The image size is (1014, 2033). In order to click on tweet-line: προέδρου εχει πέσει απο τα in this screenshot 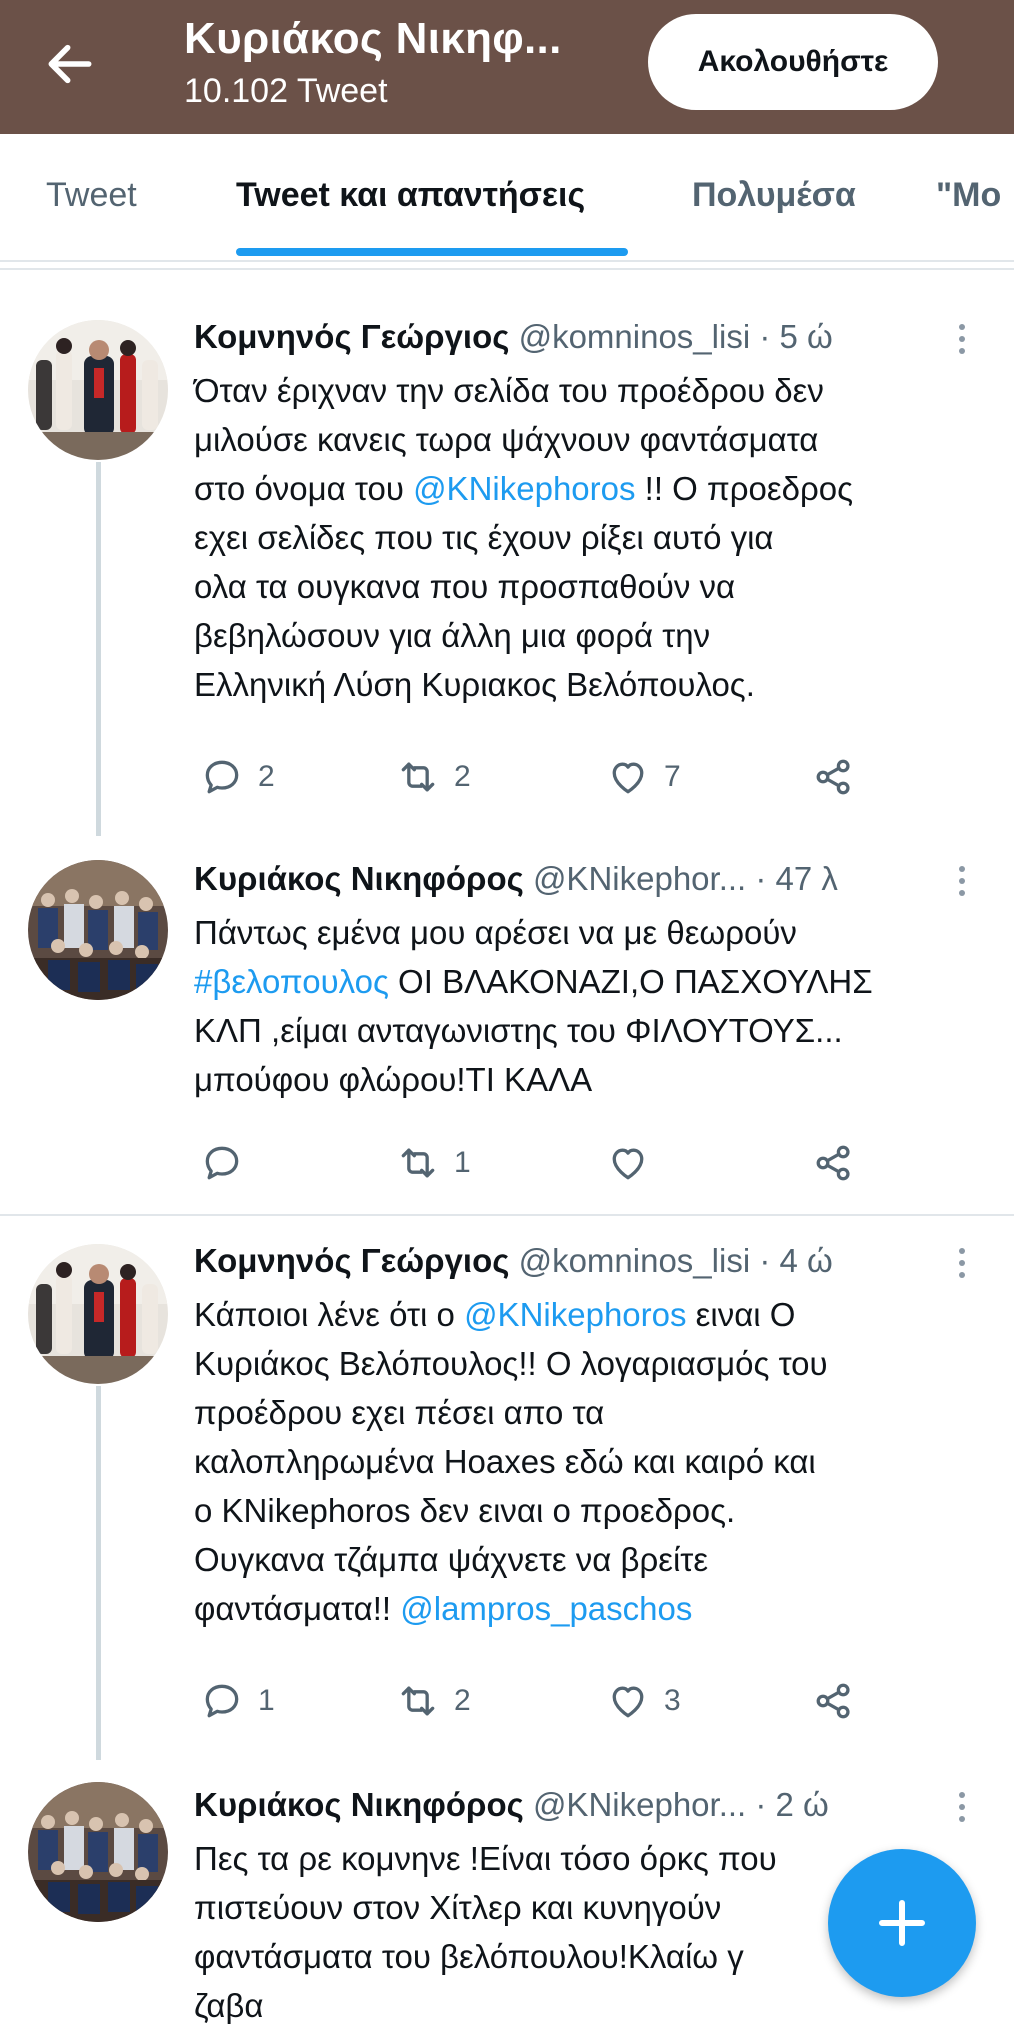, I will do `click(399, 1412)`.